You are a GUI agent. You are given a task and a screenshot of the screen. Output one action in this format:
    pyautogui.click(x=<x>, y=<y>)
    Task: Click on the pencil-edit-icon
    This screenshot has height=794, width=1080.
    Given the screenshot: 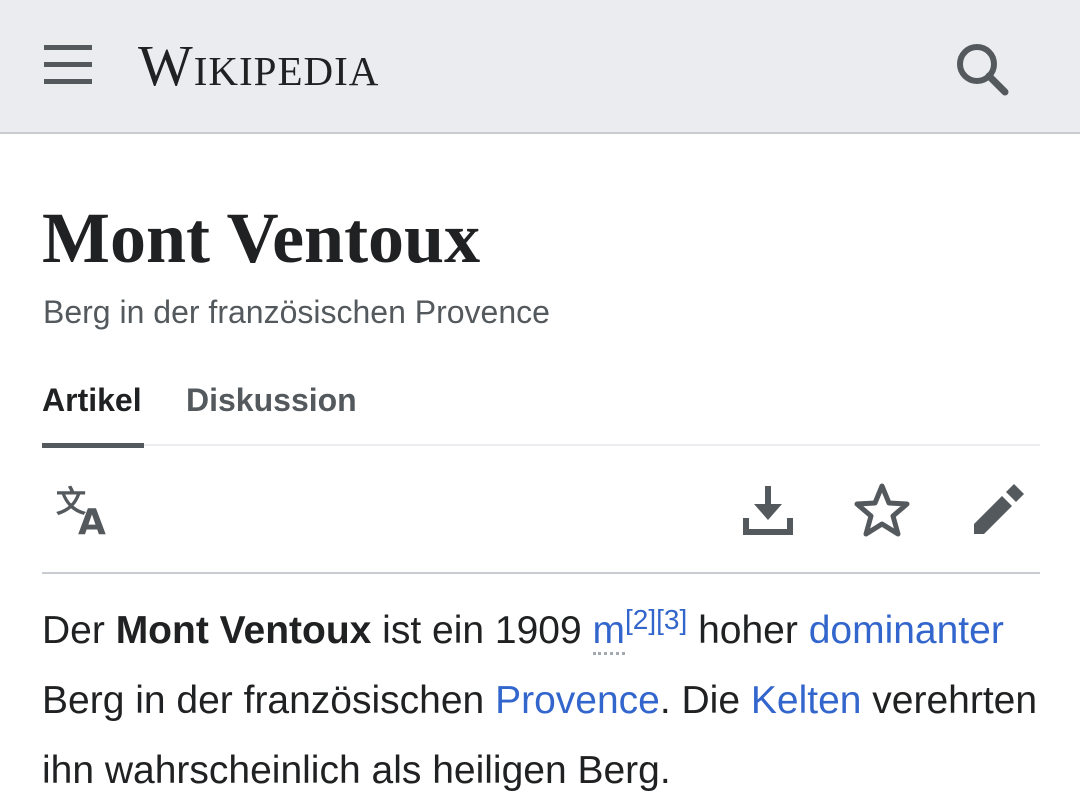 What is the action you would take?
    pyautogui.click(x=998, y=510)
    